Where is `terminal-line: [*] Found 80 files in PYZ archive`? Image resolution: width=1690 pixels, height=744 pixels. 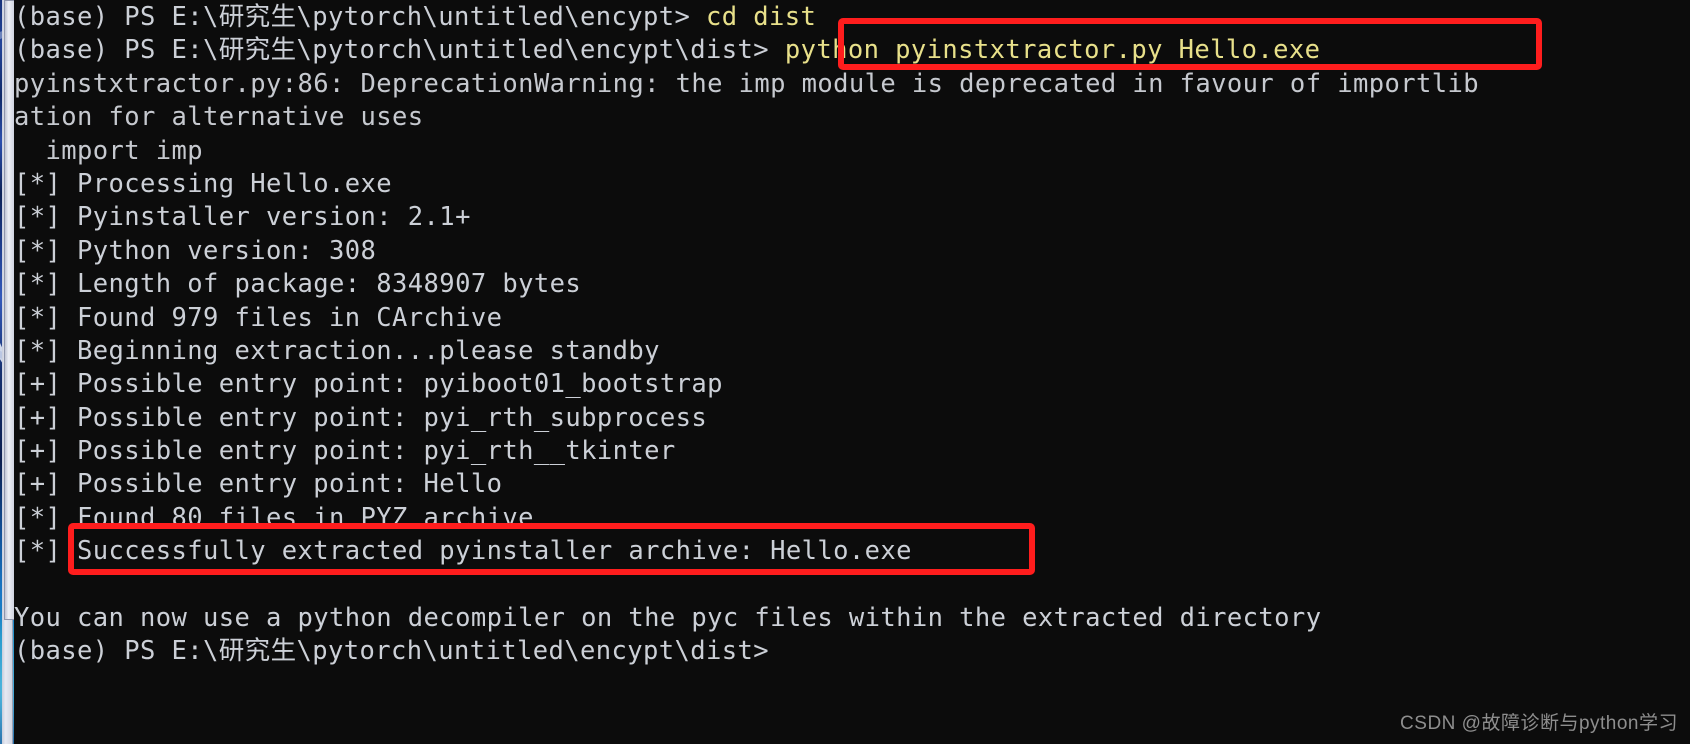 terminal-line: [*] Found 80 files in PYZ archive is located at coordinates (852, 518).